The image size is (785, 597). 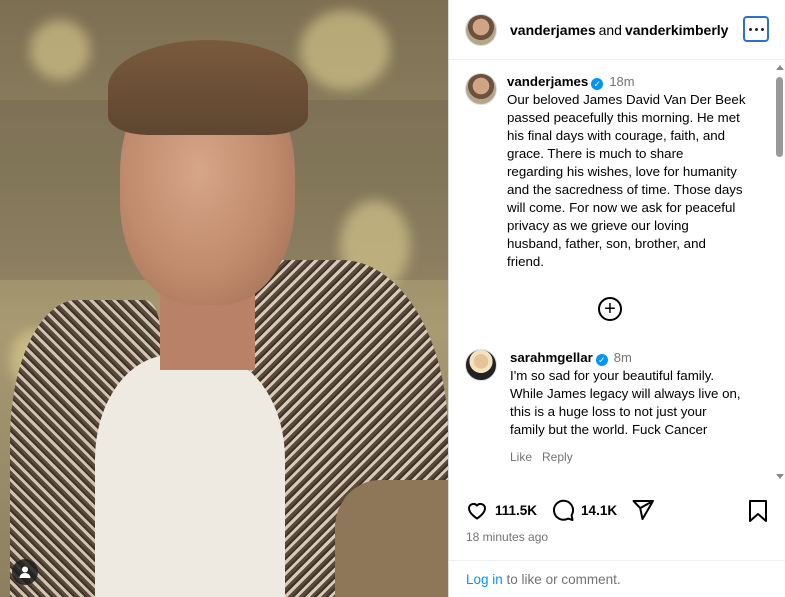 I want to click on comment-timestamp: 8m, so click(x=623, y=357).